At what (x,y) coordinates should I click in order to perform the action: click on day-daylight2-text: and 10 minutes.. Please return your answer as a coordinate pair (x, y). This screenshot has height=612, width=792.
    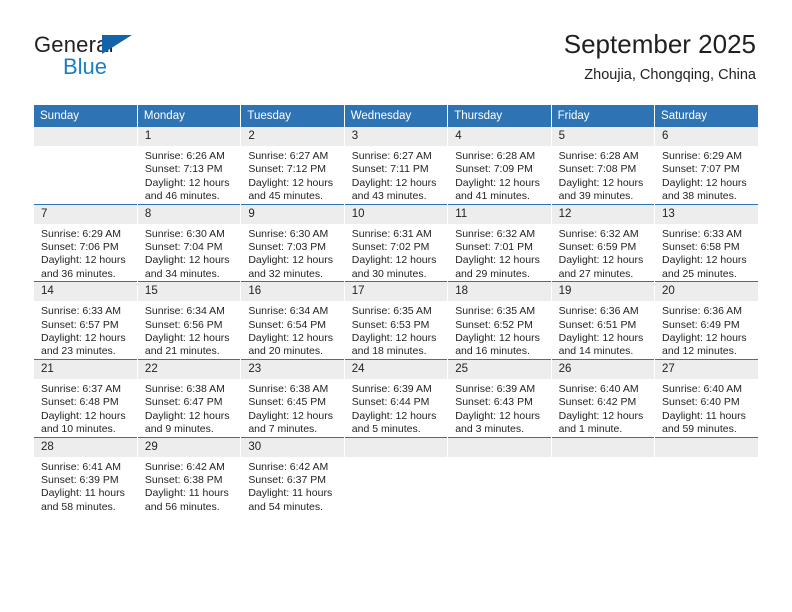
    Looking at the image, I should click on (78, 429).